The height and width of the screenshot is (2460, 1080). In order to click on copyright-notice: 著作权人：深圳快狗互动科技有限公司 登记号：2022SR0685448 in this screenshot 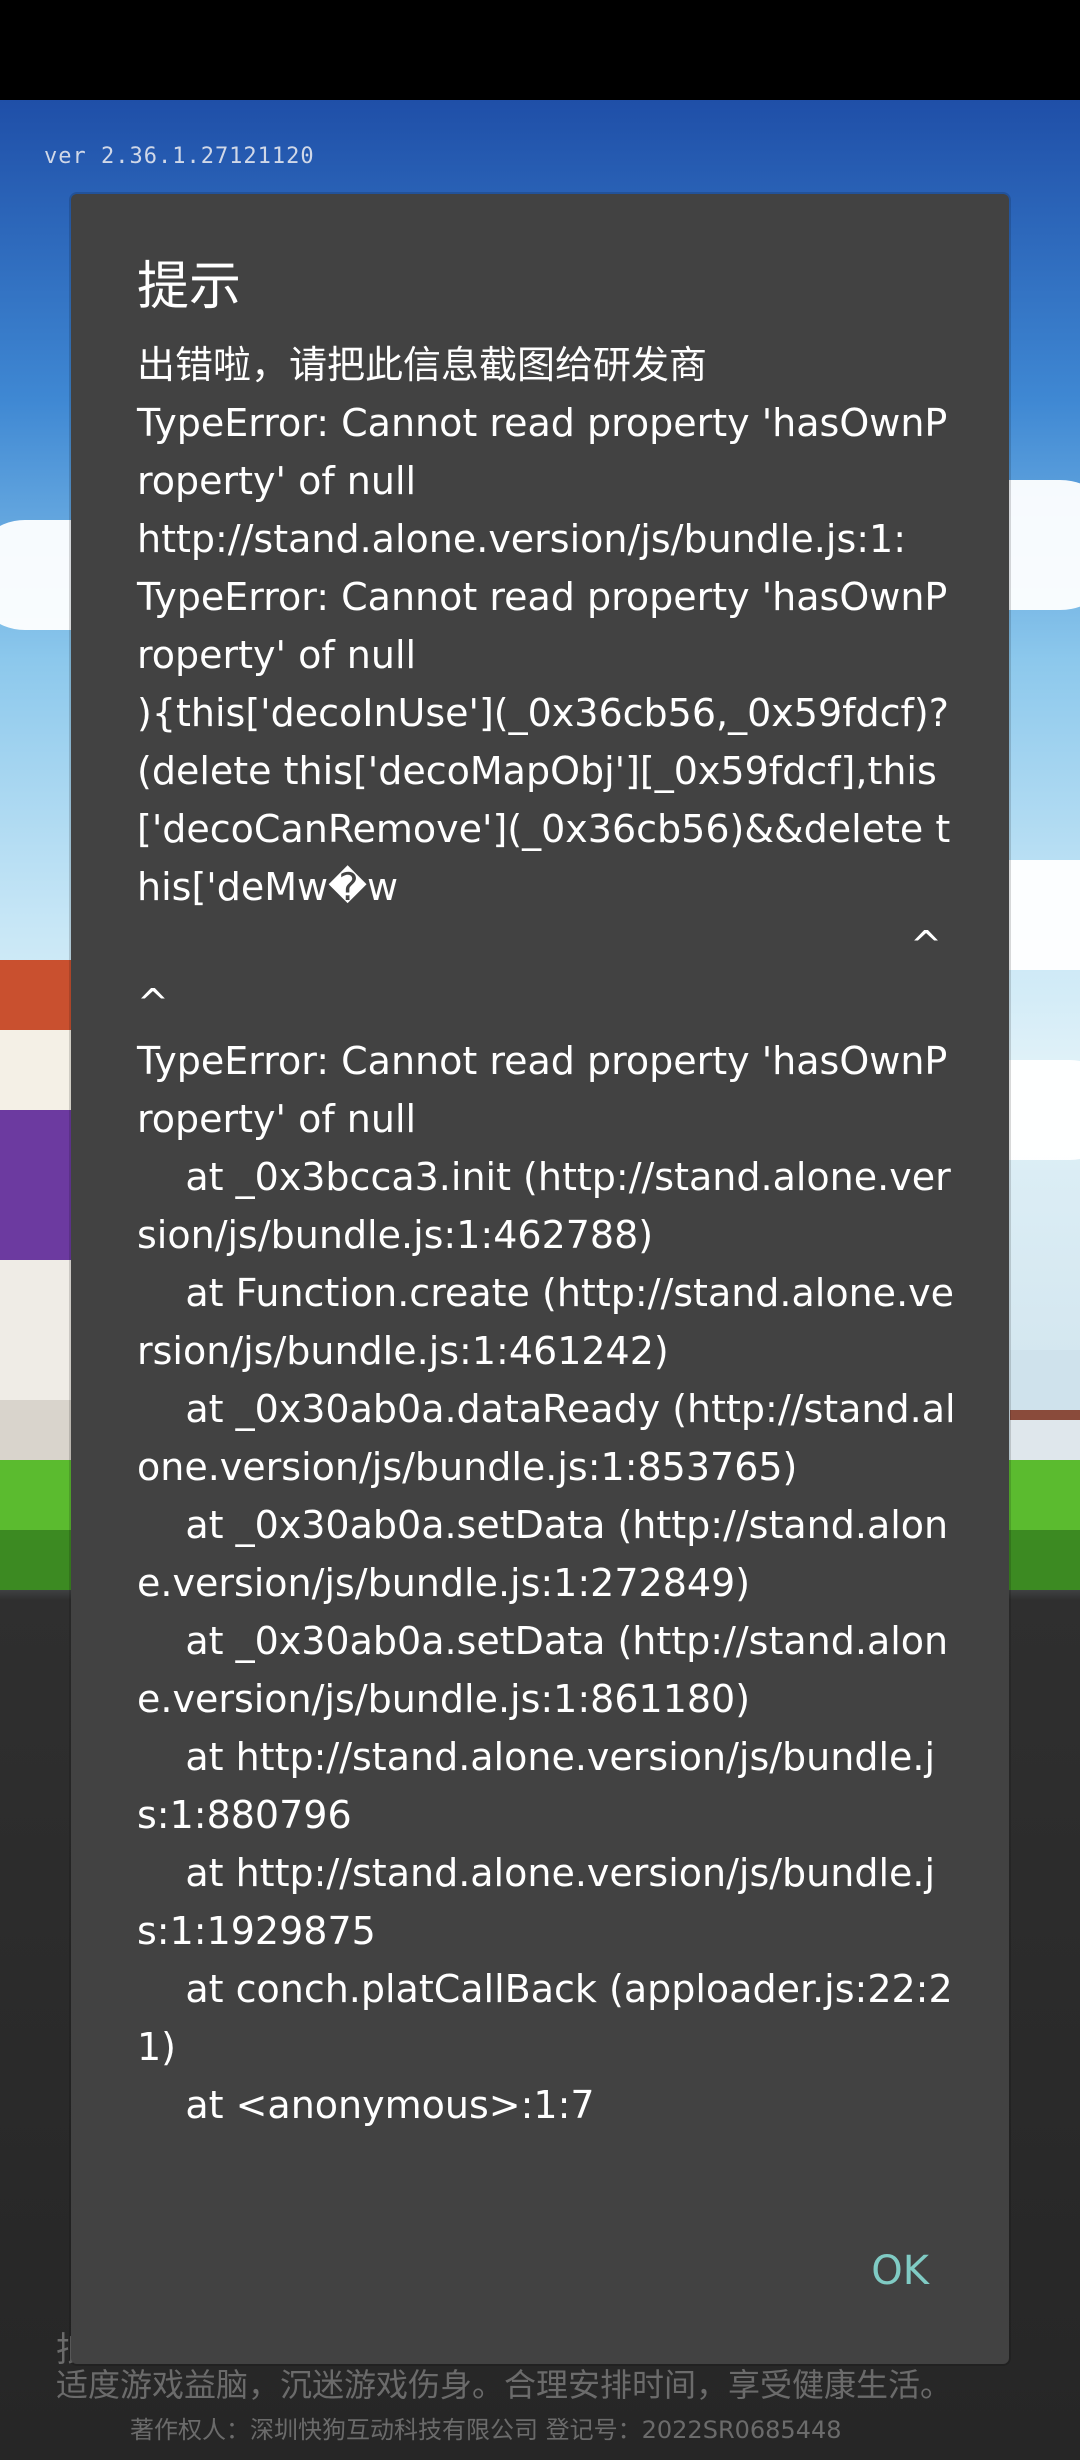, I will do `click(486, 2430)`.